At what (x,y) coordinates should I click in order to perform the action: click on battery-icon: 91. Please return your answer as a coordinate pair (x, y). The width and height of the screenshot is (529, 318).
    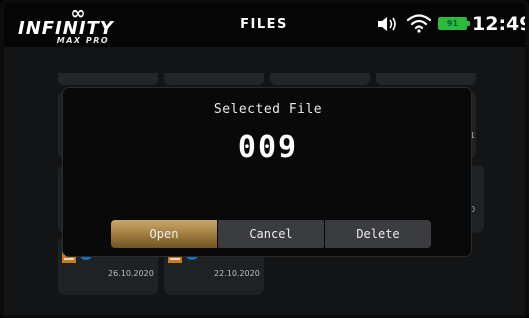
    Looking at the image, I should click on (454, 24).